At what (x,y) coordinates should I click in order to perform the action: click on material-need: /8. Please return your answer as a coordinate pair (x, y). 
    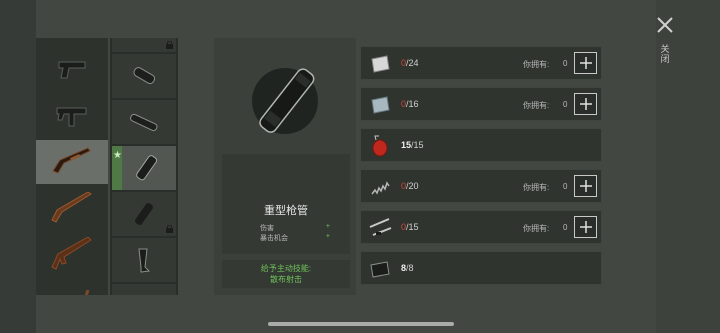
    Looking at the image, I should click on (410, 268).